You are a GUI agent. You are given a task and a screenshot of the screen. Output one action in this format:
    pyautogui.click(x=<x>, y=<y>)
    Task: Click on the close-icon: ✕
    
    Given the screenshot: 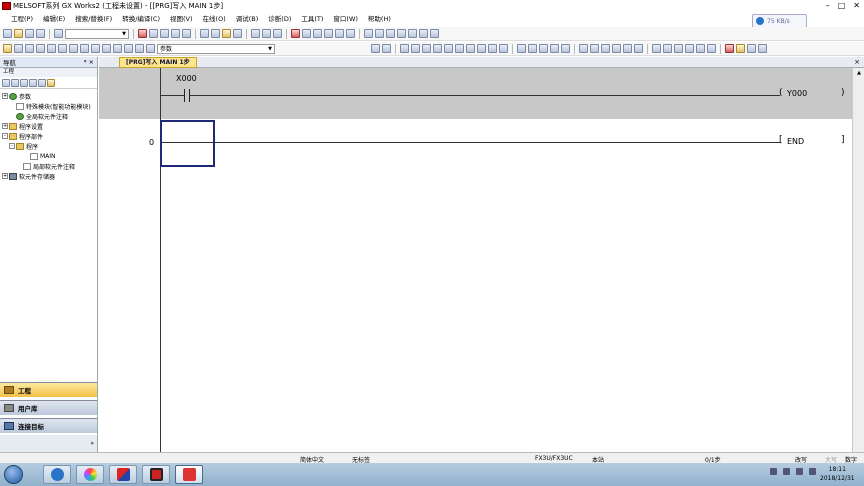 What is the action you would take?
    pyautogui.click(x=856, y=5)
    